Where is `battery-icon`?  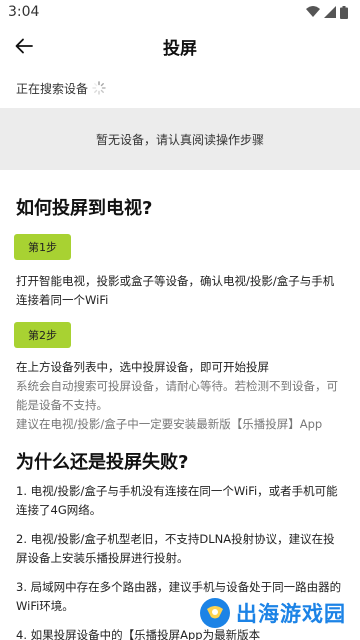
battery-icon is located at coordinates (344, 12).